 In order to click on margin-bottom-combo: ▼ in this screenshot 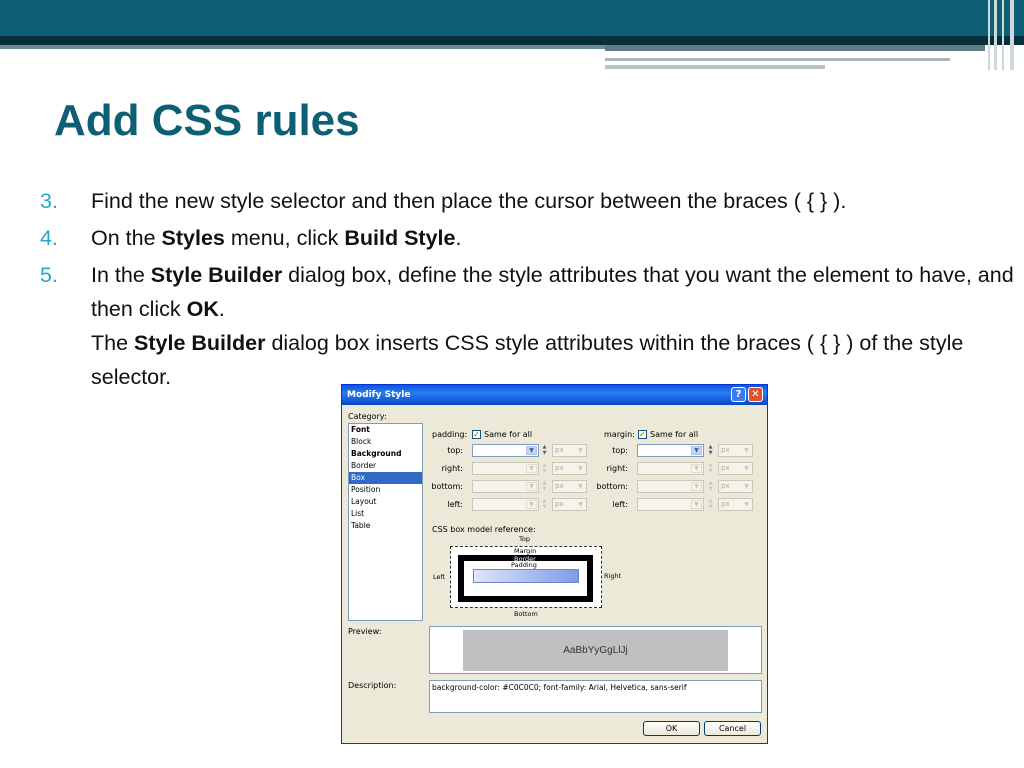, I will do `click(670, 486)`.